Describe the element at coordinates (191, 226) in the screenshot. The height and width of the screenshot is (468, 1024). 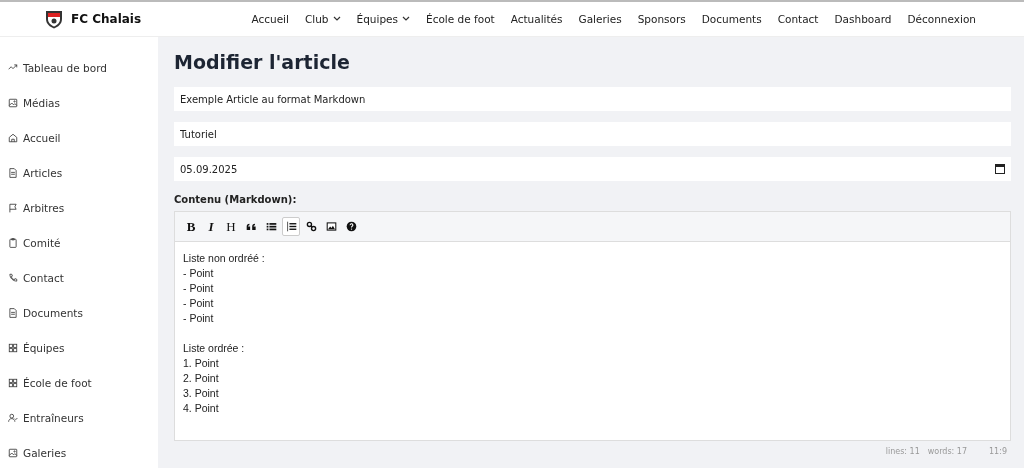
I see `toolbar-button: B` at that location.